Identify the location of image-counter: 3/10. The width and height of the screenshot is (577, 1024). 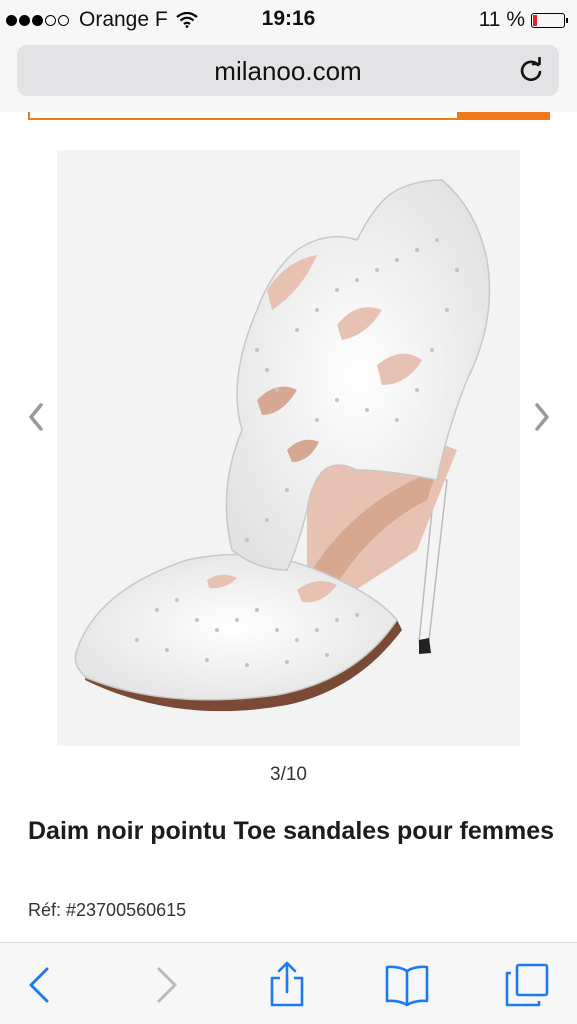
(288, 774).